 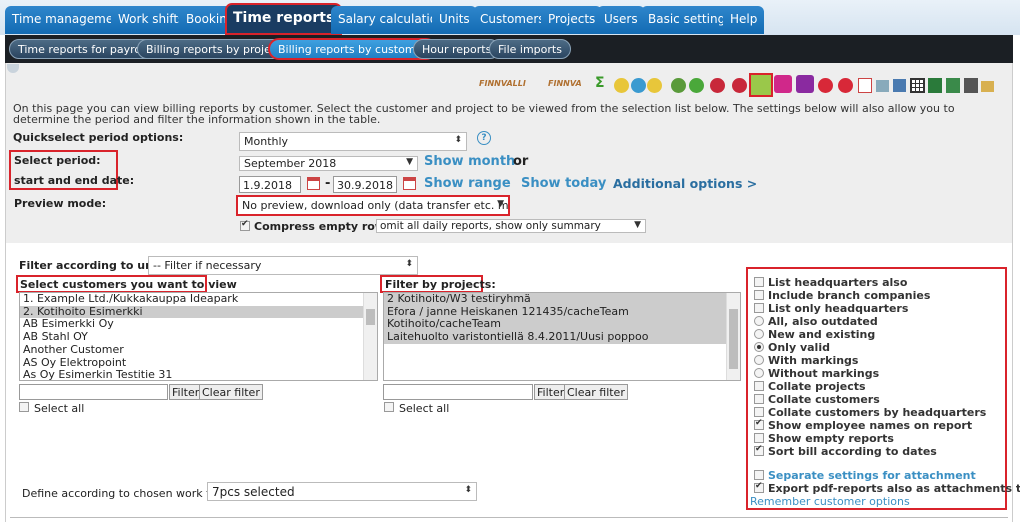 What do you see at coordinates (457, 49) in the screenshot?
I see `subtab-hour-reports: Hour reports` at bounding box center [457, 49].